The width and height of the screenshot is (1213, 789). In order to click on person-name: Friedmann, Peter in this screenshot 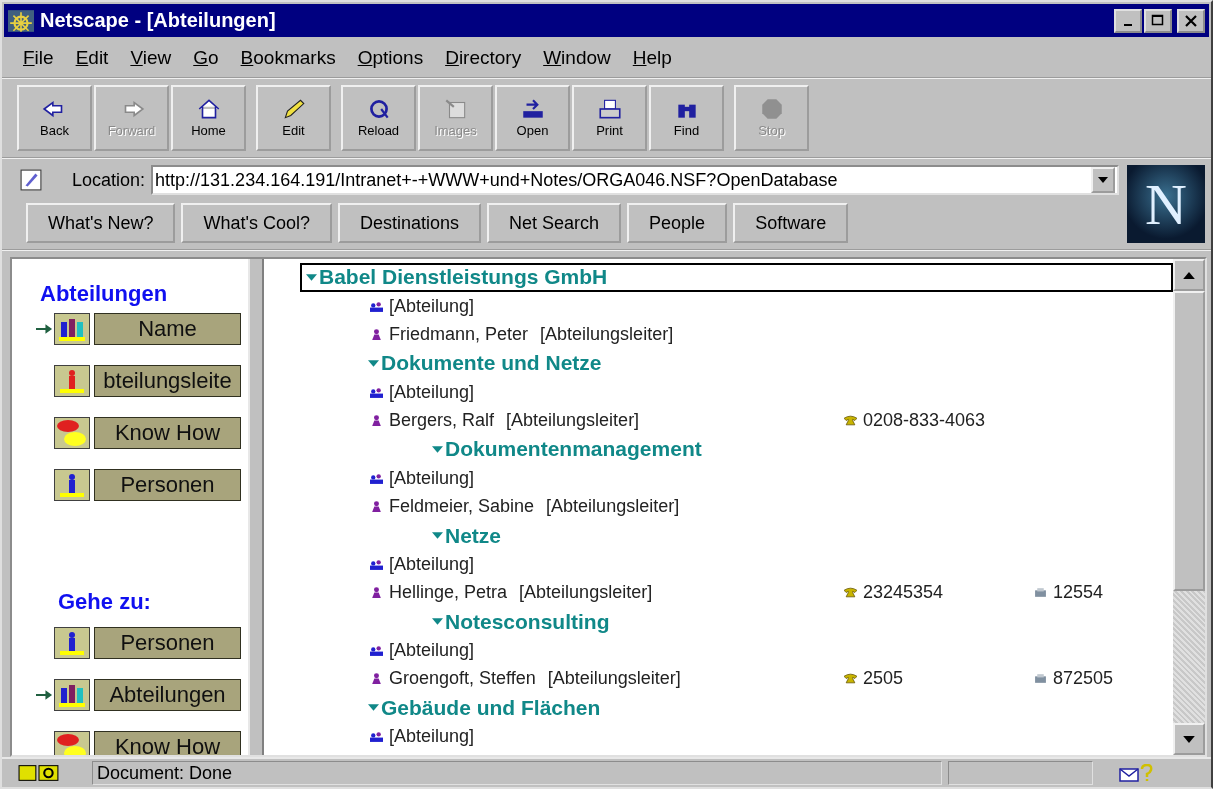, I will do `click(459, 335)`.